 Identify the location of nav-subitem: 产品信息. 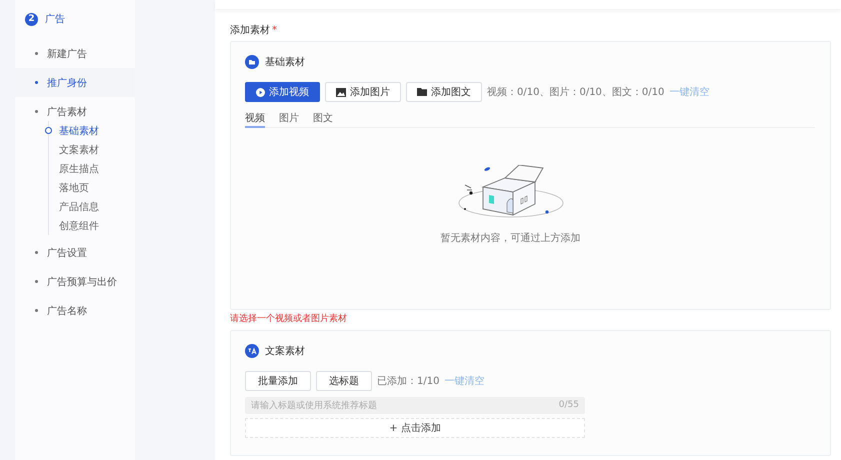
(97, 206).